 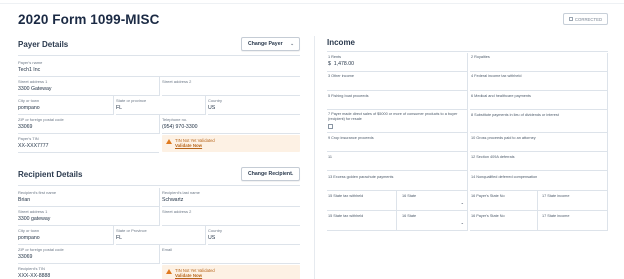 I want to click on box15-state-tax-field-2: 15 State tax withheld, so click(x=362, y=221).